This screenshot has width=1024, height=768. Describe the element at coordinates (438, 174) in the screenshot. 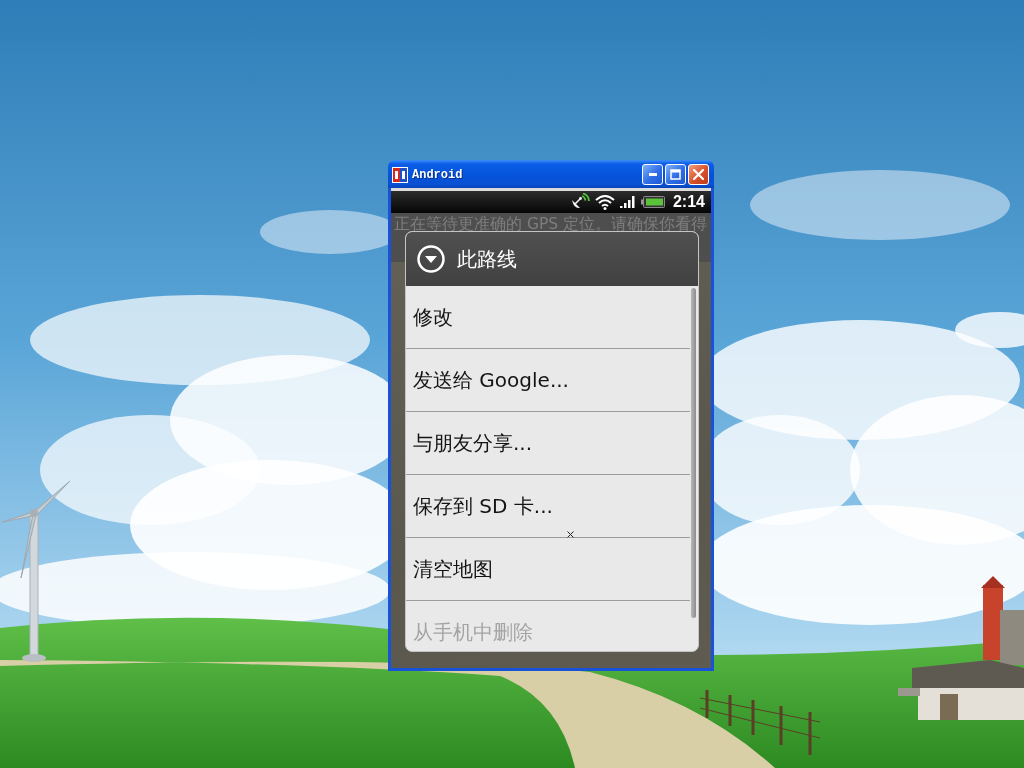

I see `window-title: Android` at that location.